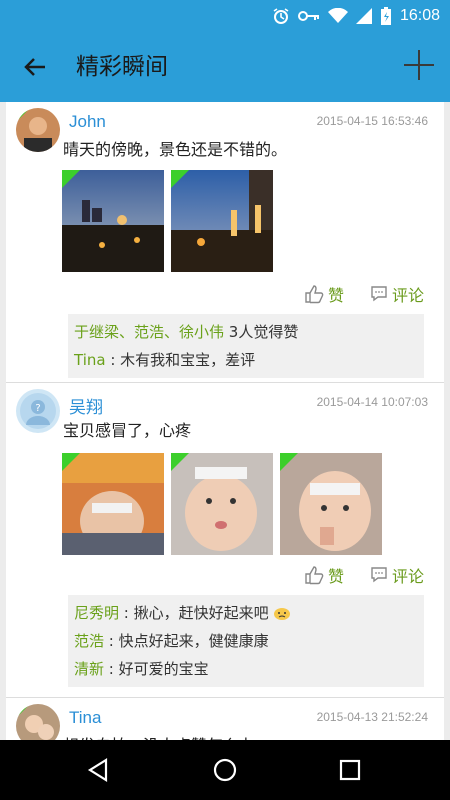 This screenshot has height=800, width=450. Describe the element at coordinates (127, 430) in the screenshot. I see `post-text: 宝贝感冒了，心疼` at that location.